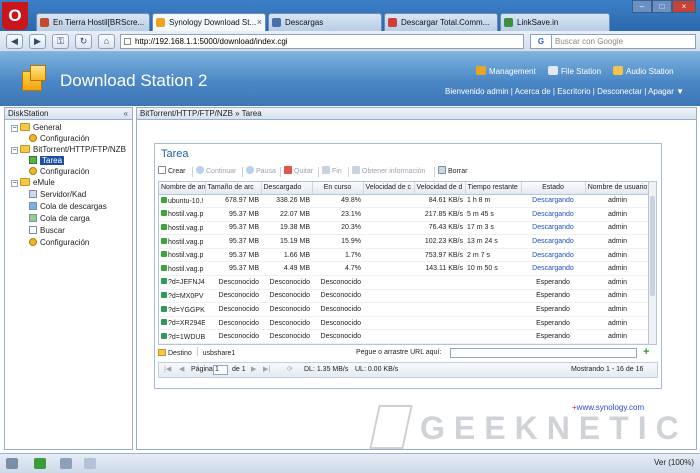 The width and height of the screenshot is (700, 473). What do you see at coordinates (37, 41) in the screenshot?
I see `forward-button: ▶` at bounding box center [37, 41].